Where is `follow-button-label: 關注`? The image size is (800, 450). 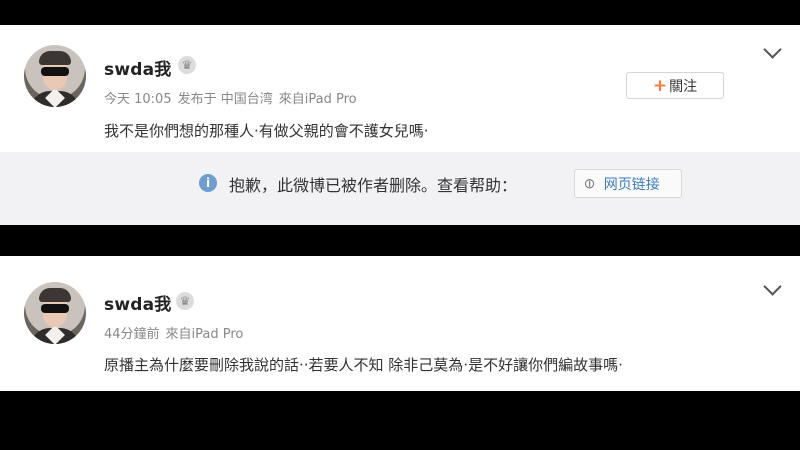 follow-button-label: 關注 is located at coordinates (683, 86).